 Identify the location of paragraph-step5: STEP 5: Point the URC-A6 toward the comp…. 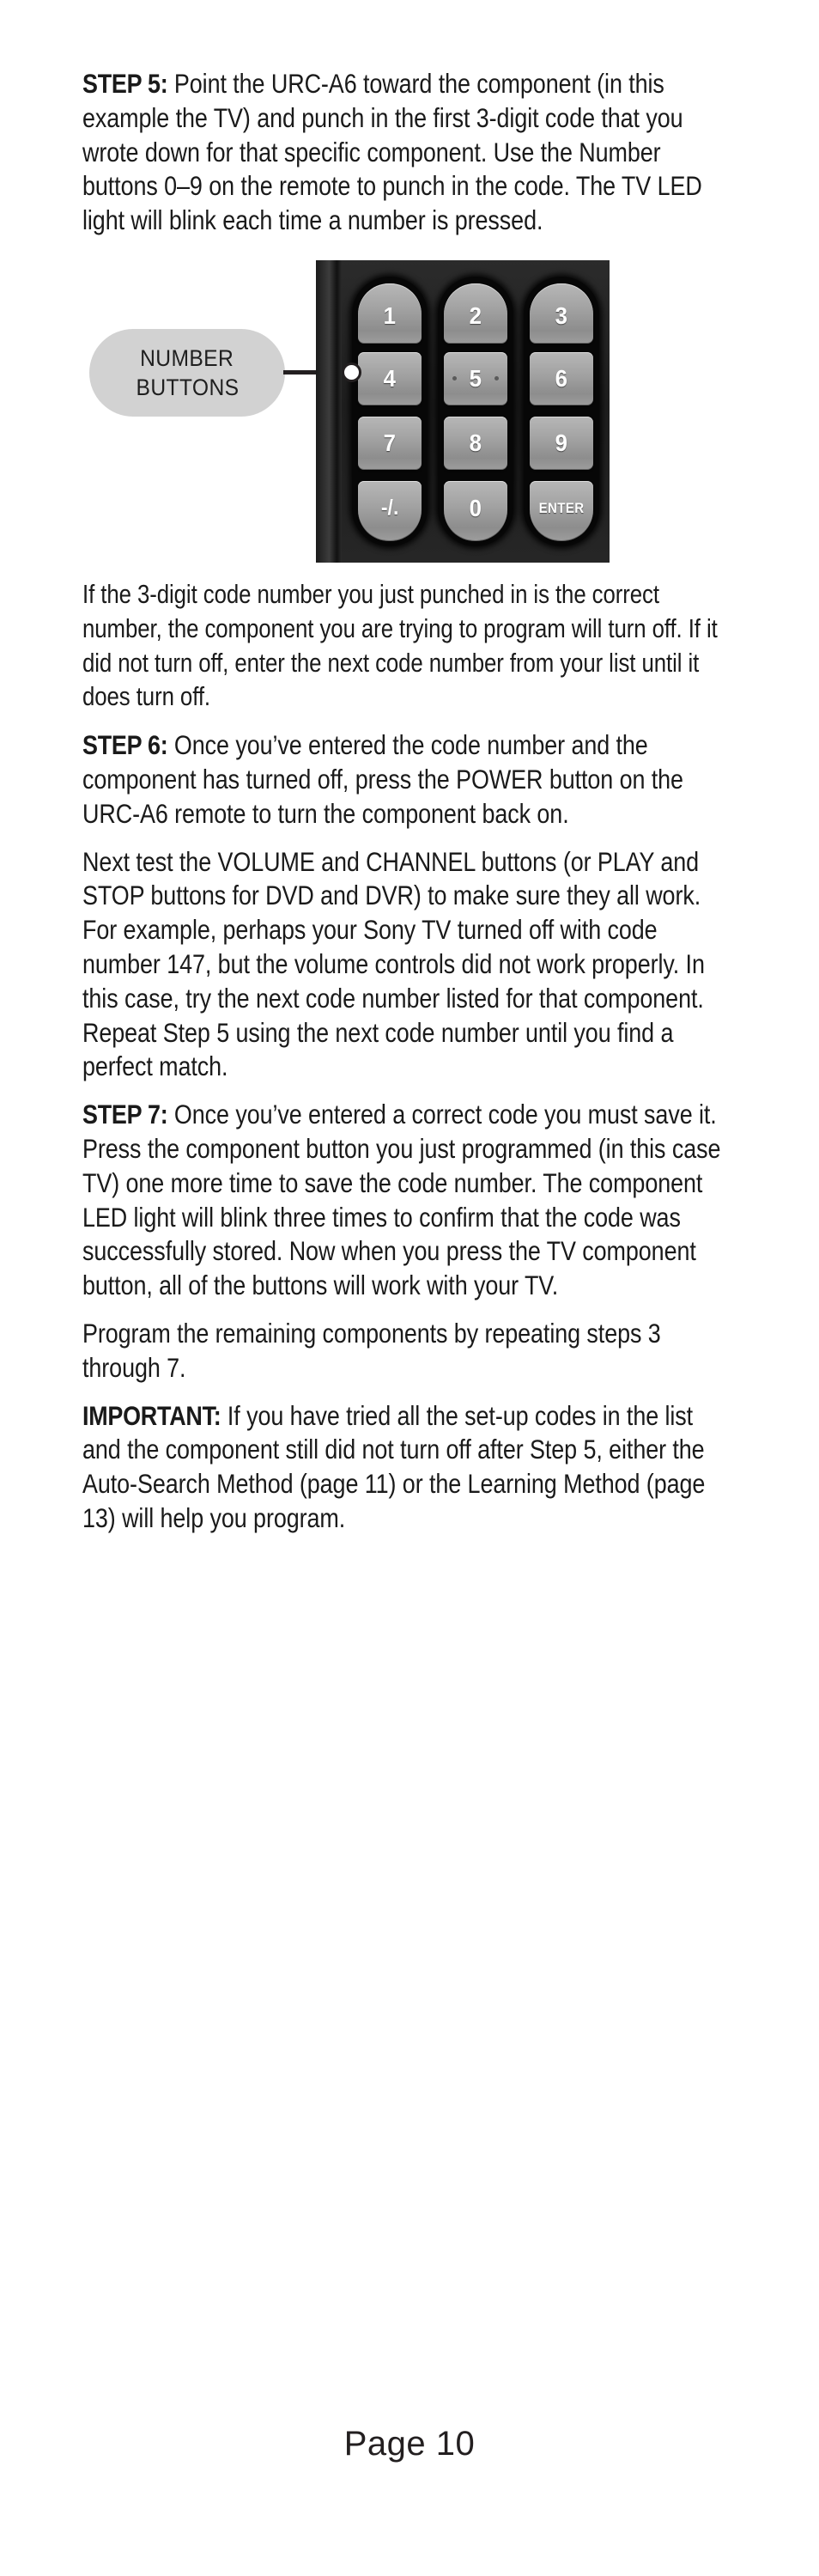
(410, 152).